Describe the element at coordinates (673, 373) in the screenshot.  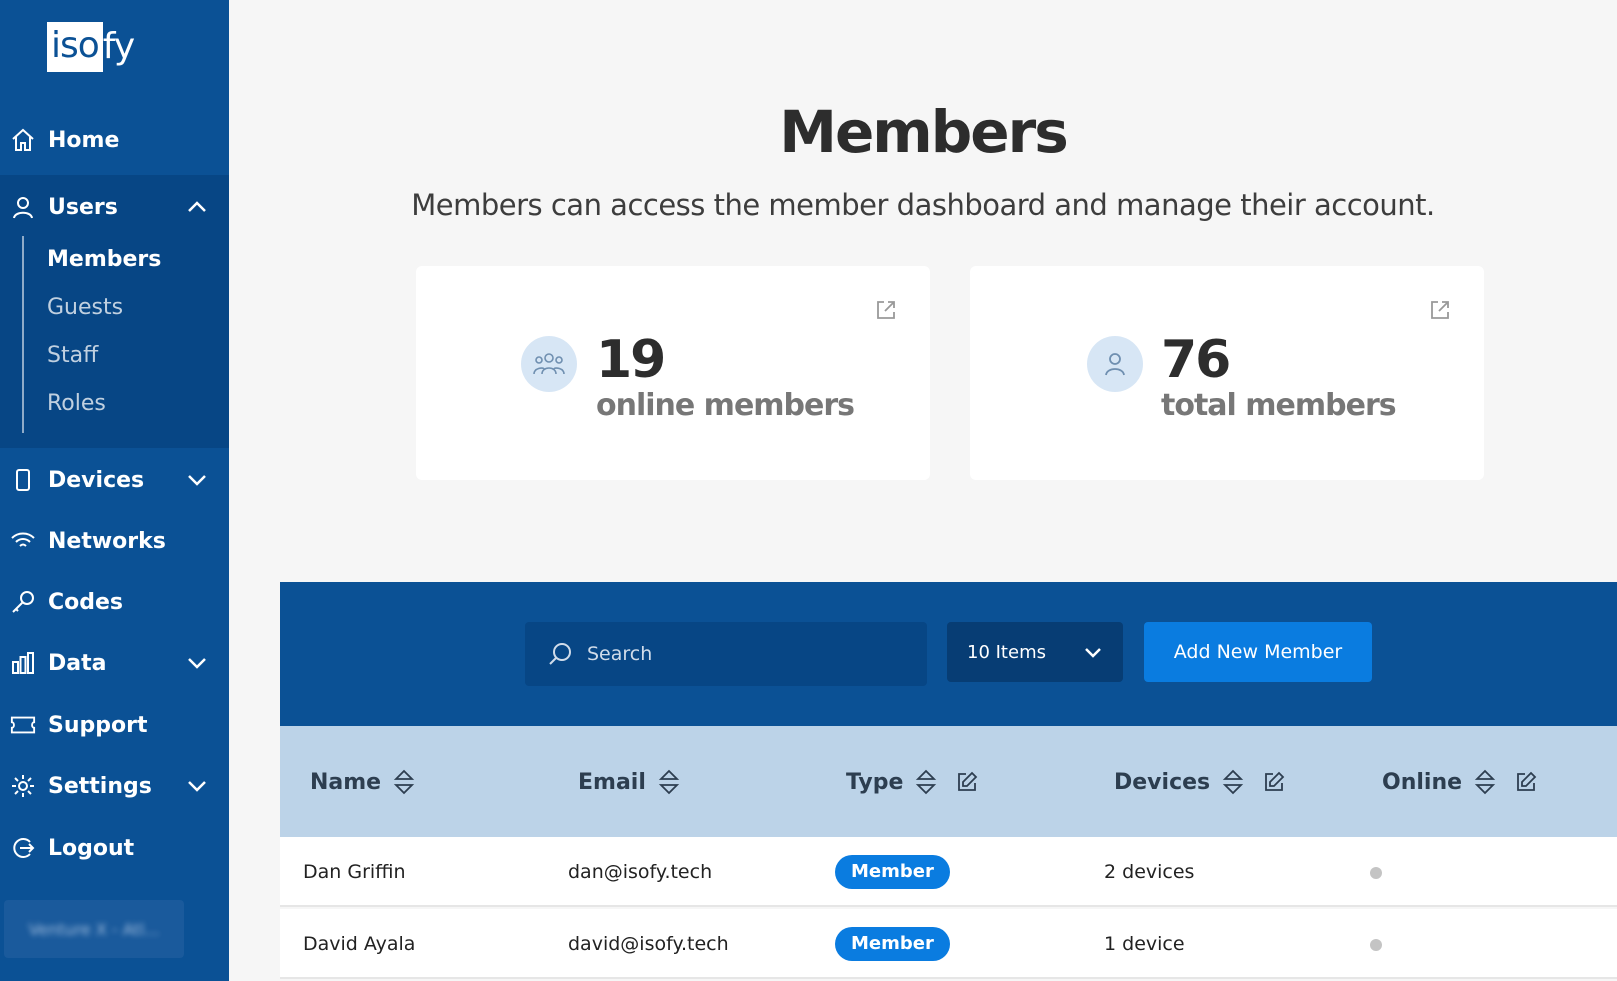
I see `stat-card-online: 19 online members` at that location.